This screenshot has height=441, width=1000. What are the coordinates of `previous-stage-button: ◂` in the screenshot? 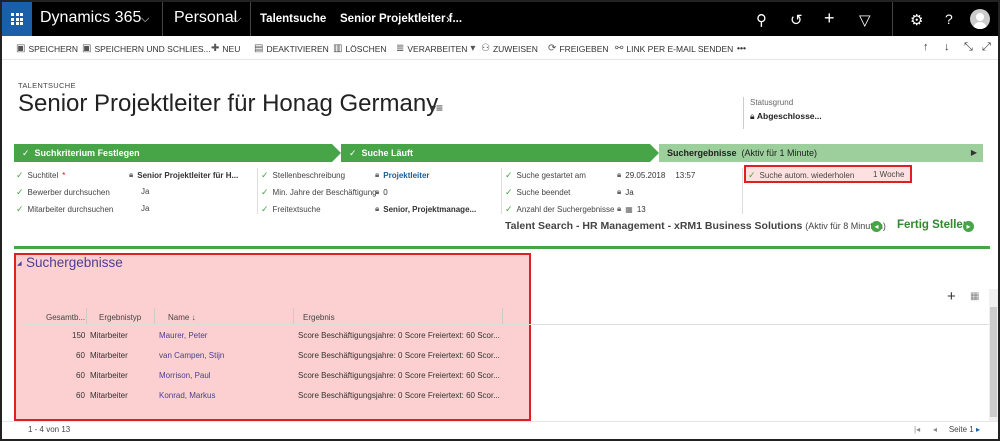 It's located at (876, 226).